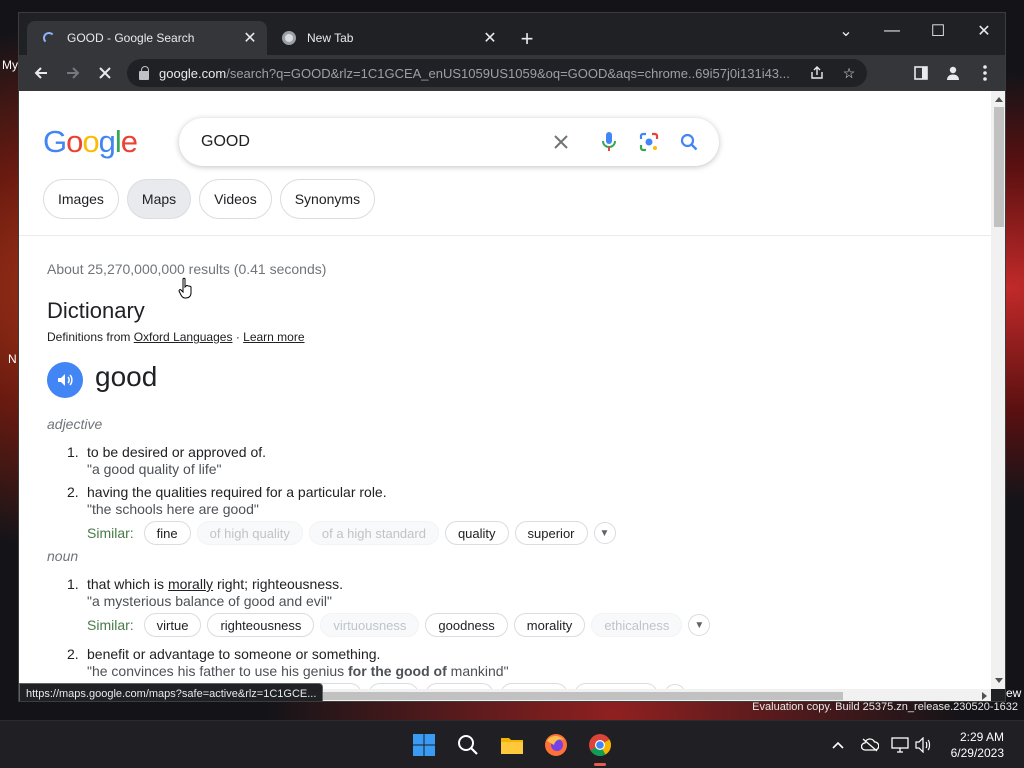 The height and width of the screenshot is (768, 1024). I want to click on side-panel-button, so click(921, 73).